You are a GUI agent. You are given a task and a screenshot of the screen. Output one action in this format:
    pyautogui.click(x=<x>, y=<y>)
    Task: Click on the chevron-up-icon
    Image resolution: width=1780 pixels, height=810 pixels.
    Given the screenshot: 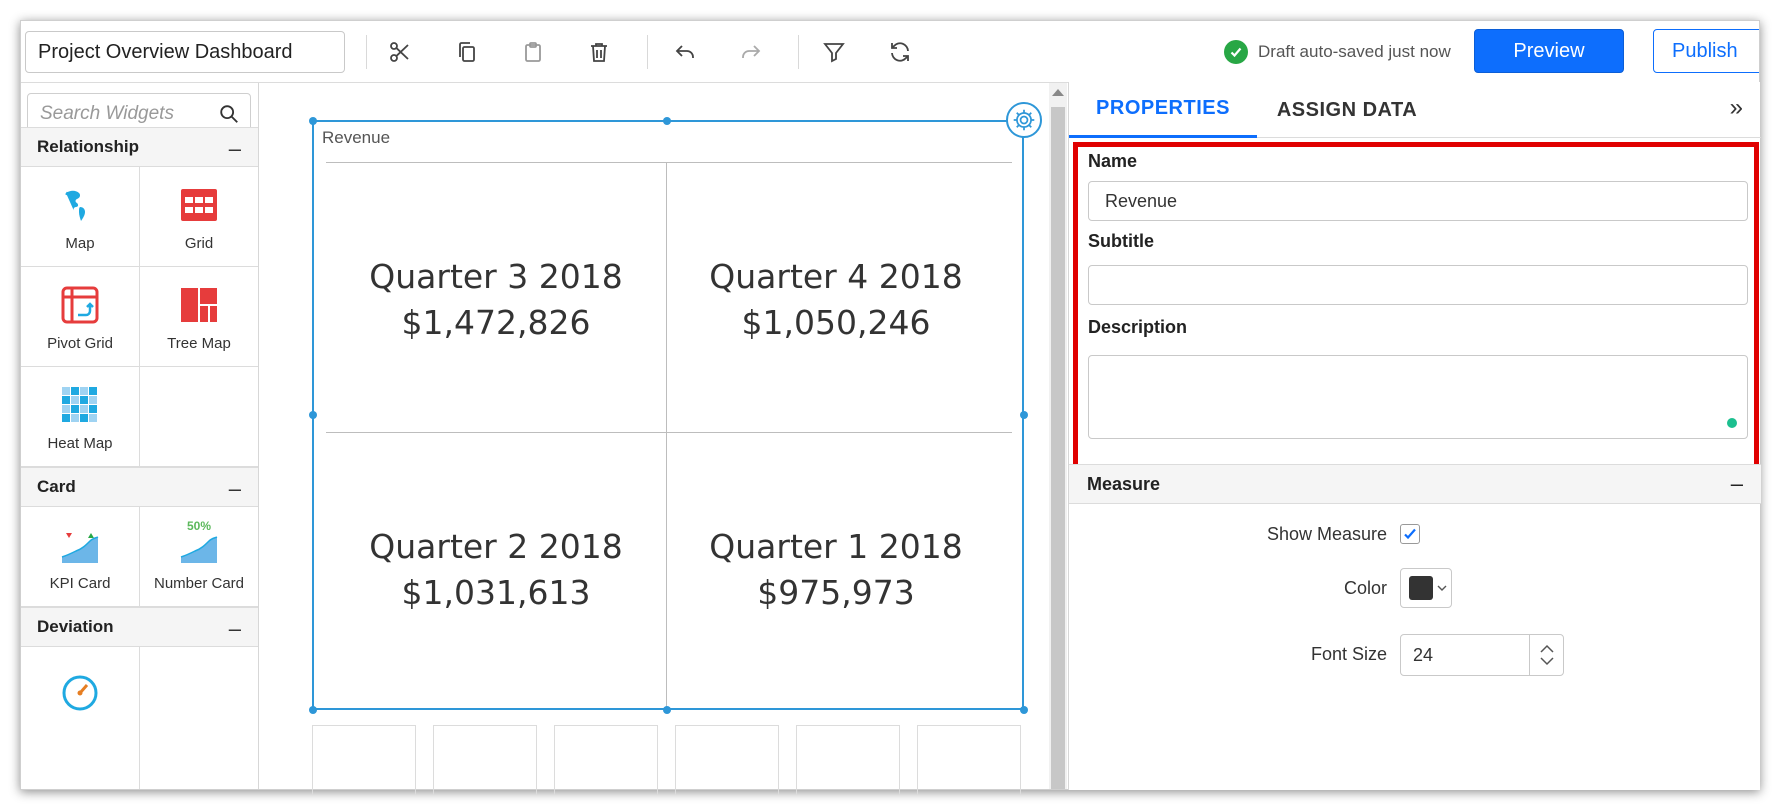 What is the action you would take?
    pyautogui.click(x=1546, y=648)
    